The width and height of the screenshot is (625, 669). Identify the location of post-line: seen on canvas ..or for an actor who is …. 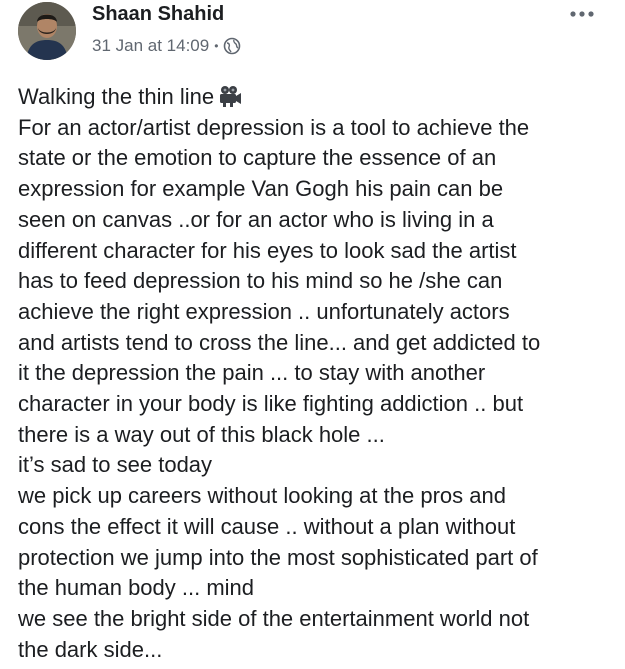
(256, 219).